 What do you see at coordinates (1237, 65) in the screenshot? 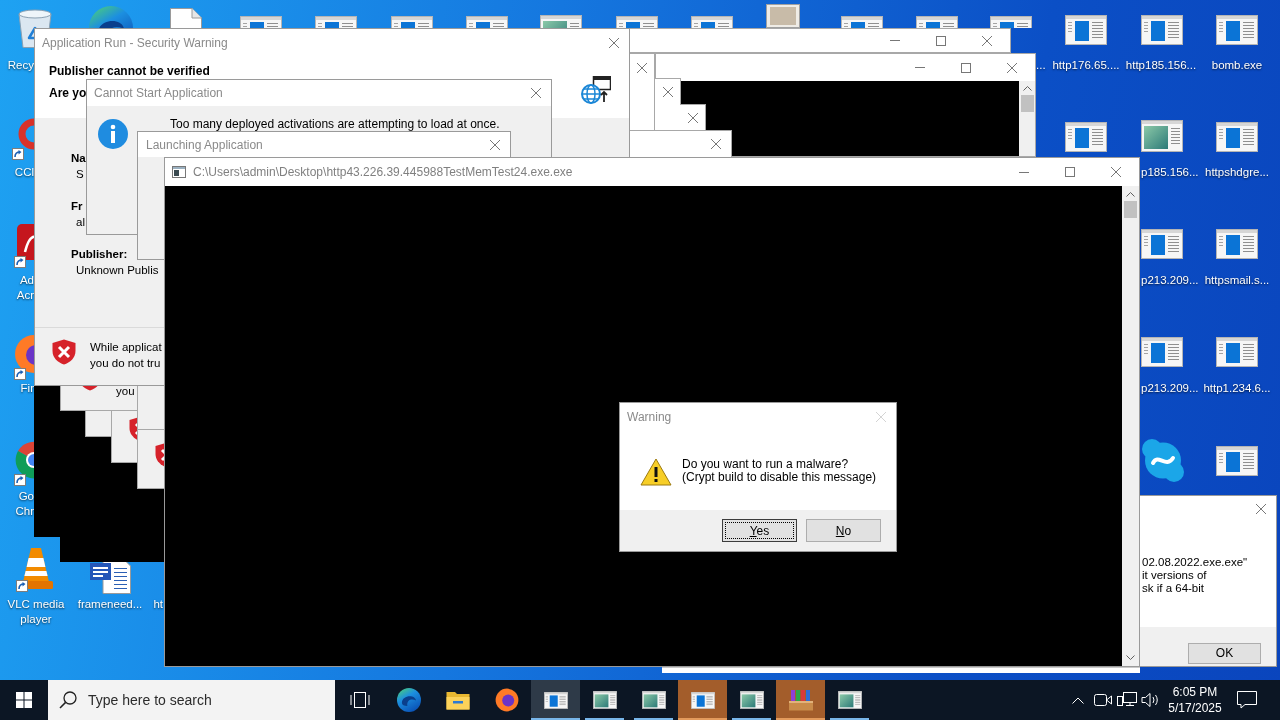
I see `desktop-icon-label: bomb.exe` at bounding box center [1237, 65].